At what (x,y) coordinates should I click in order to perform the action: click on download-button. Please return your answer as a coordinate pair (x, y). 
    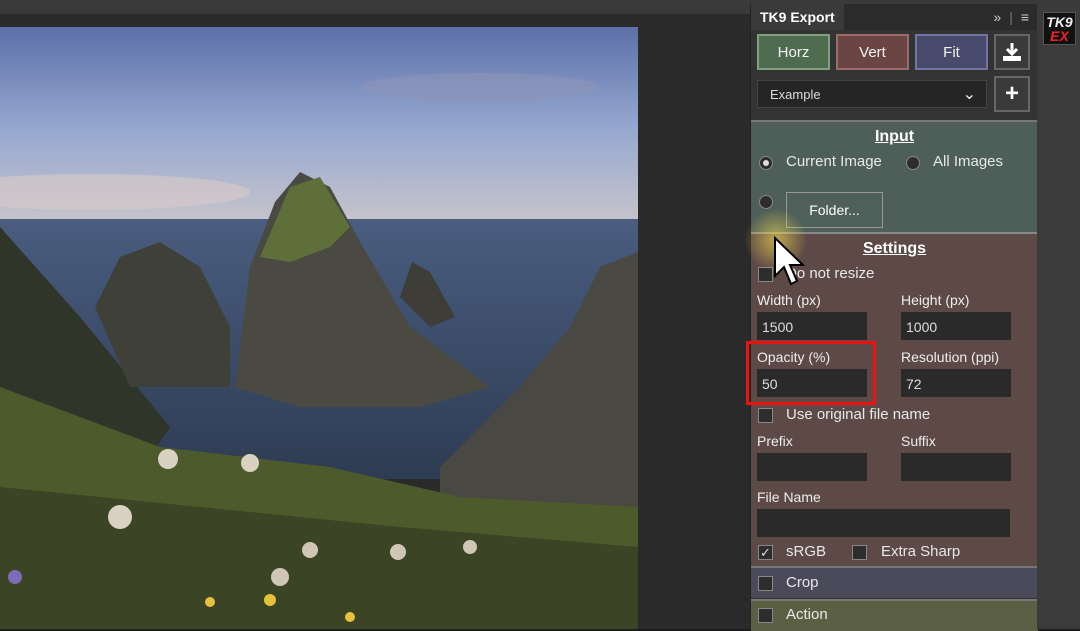
    Looking at the image, I should click on (1012, 52).